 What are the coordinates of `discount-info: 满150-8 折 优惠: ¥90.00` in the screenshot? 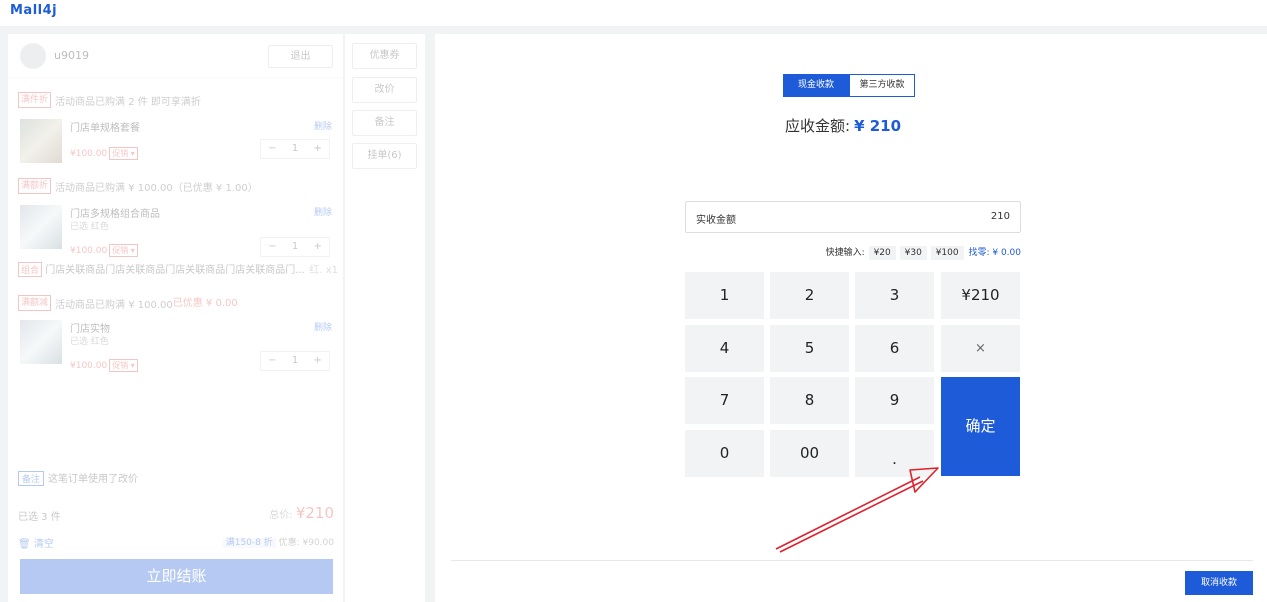 It's located at (278, 541).